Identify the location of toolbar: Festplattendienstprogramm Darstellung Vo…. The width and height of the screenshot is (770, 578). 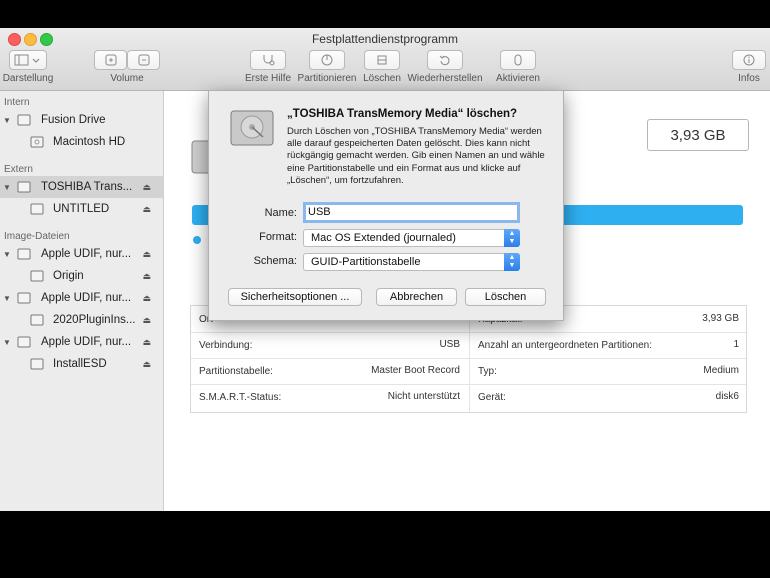
(385, 59).